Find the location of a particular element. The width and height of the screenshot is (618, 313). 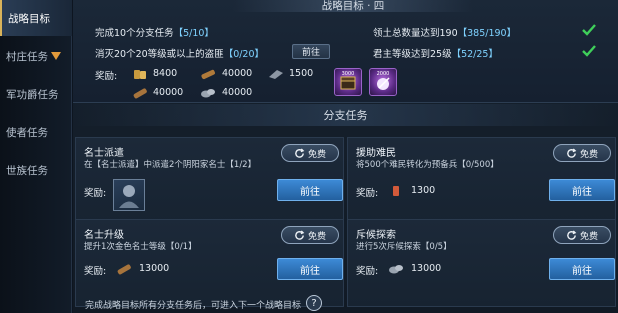

goal-task-3: 消灭20个20等级或以上的盗匪【0/20】 is located at coordinates (179, 53).